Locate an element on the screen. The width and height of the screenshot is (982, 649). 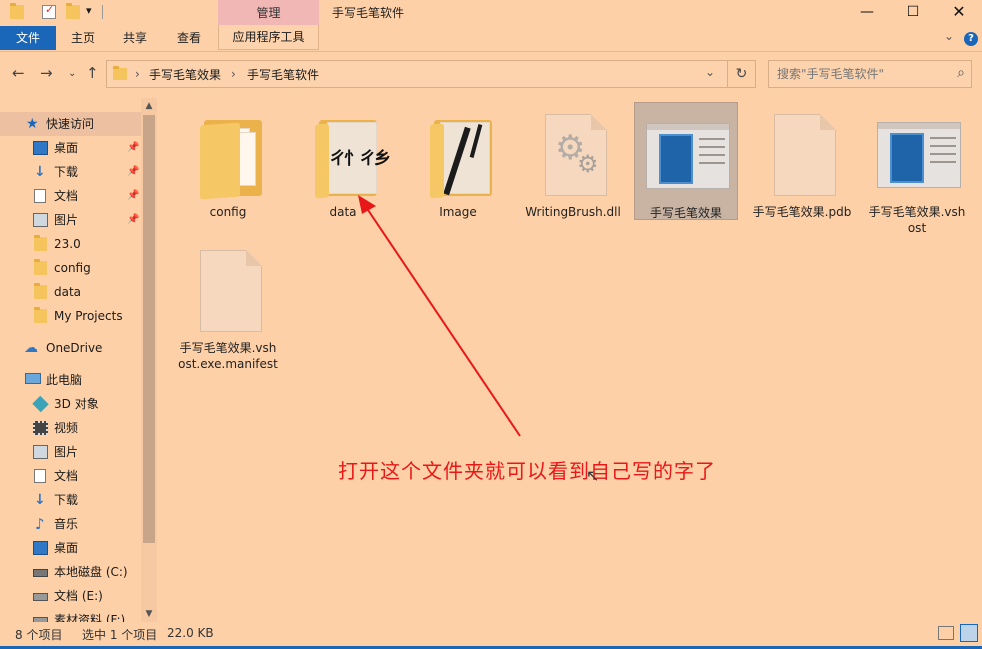
annotation-arrow is located at coordinates (439, 316).